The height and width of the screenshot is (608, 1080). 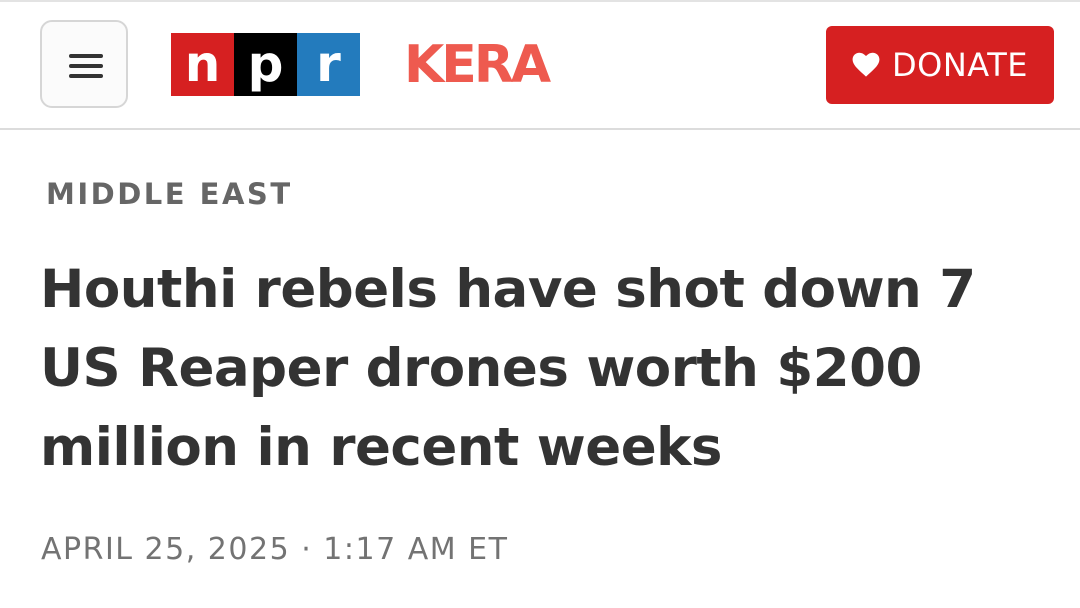 I want to click on station-logo: KERA, so click(x=477, y=65).